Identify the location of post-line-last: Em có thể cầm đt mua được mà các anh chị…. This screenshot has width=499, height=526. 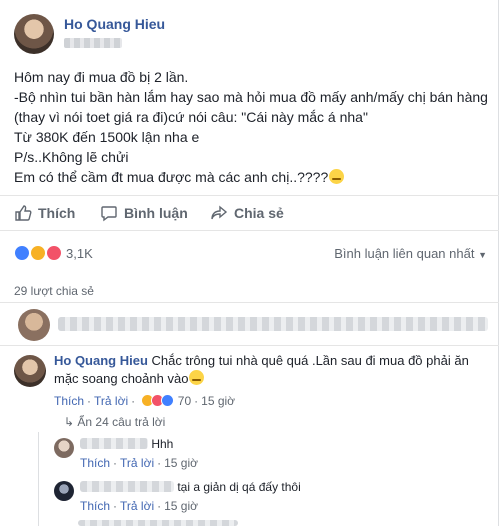
(254, 177).